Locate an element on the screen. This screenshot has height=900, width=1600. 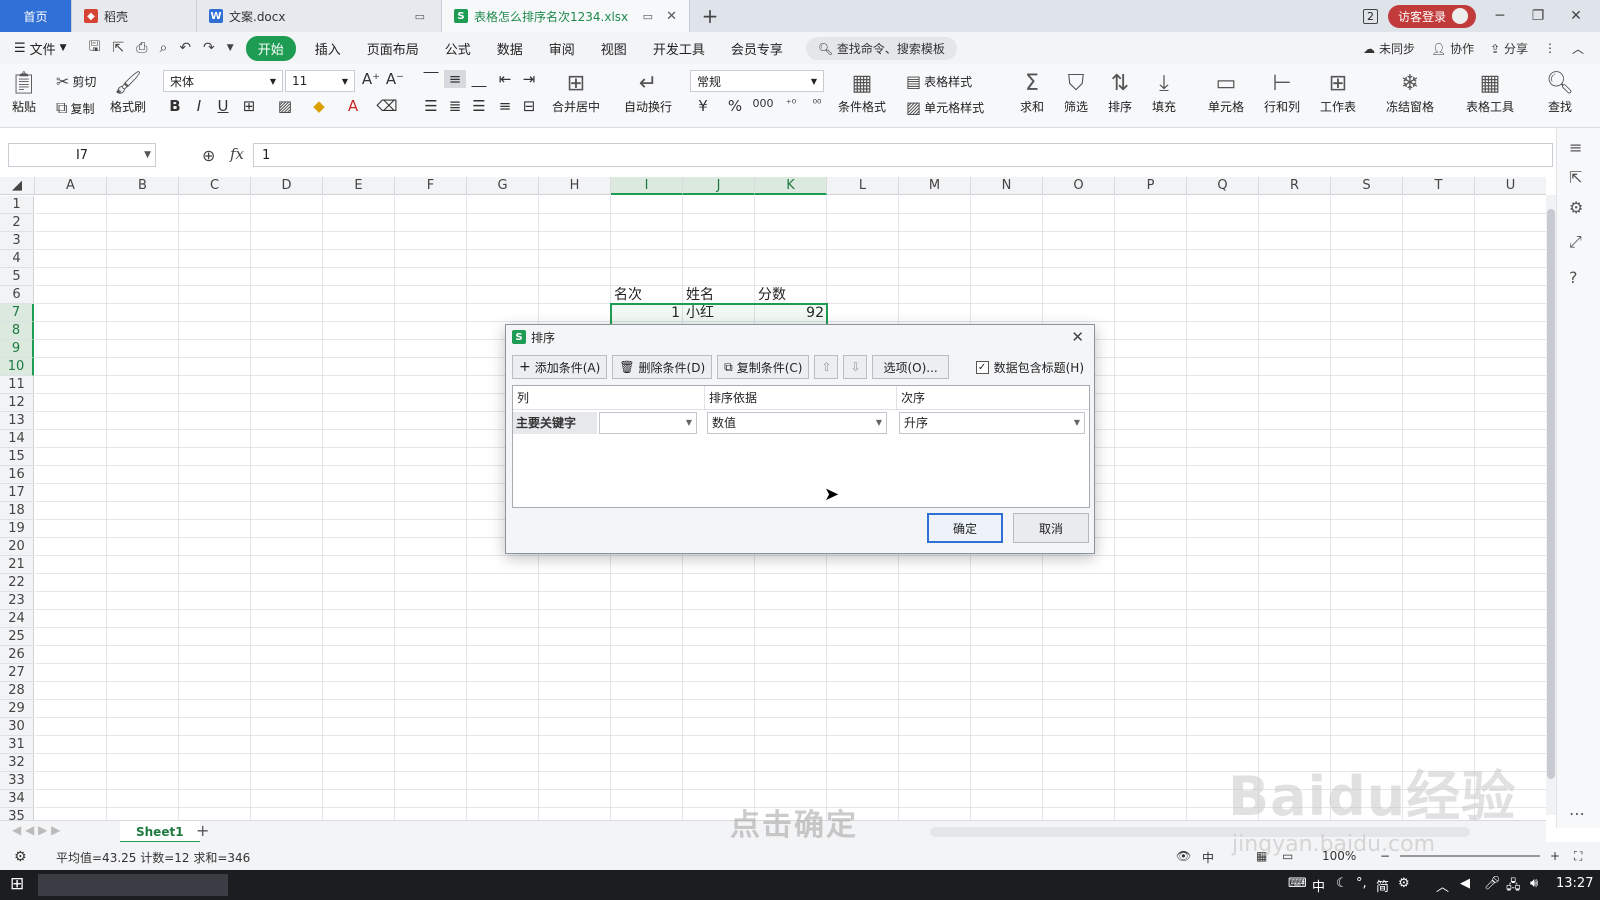
row-header: 34 is located at coordinates (17, 799).